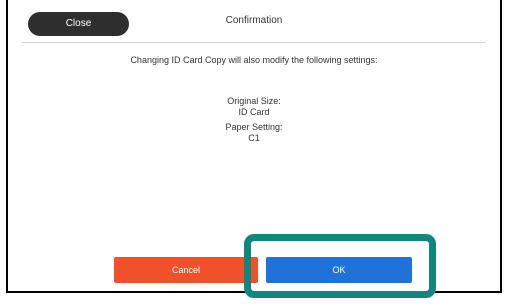 The height and width of the screenshot is (307, 509). What do you see at coordinates (254, 101) in the screenshot?
I see `setting-label-original-size: Original Size:` at bounding box center [254, 101].